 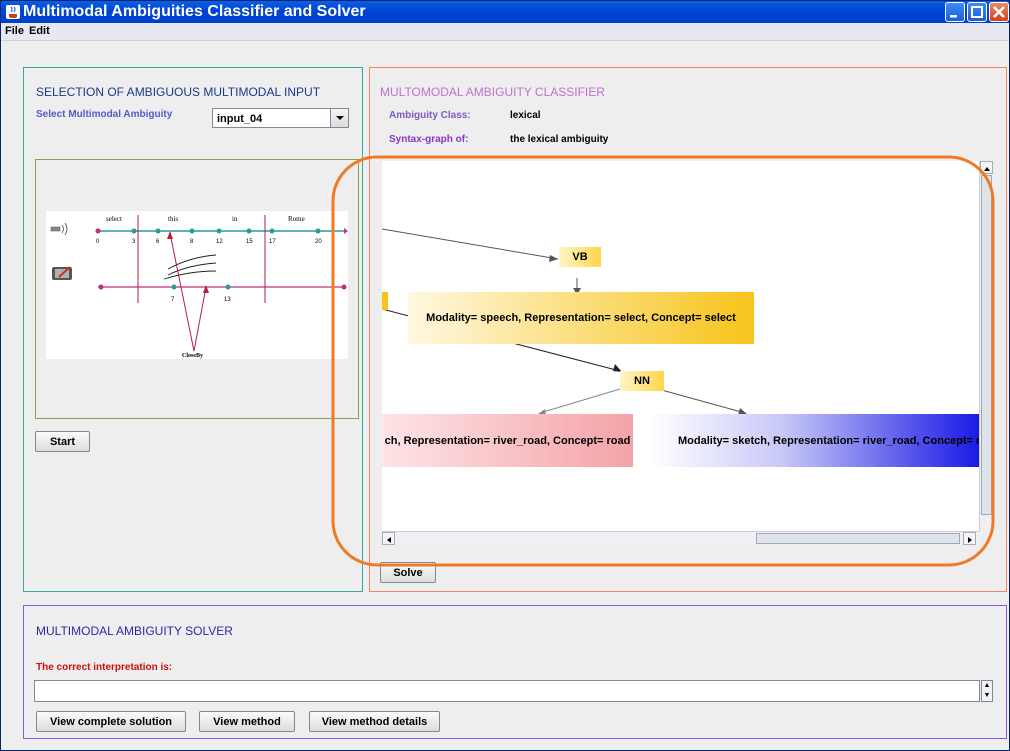 I want to click on speech-word: in, so click(x=235, y=219).